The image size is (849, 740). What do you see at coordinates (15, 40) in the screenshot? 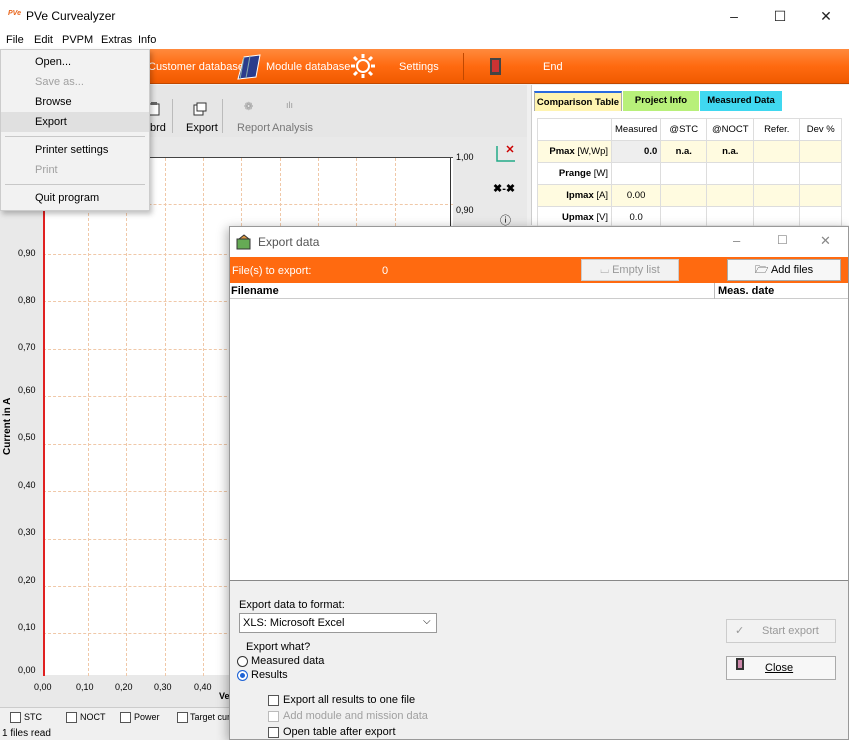
I see `menu-file: File` at bounding box center [15, 40].